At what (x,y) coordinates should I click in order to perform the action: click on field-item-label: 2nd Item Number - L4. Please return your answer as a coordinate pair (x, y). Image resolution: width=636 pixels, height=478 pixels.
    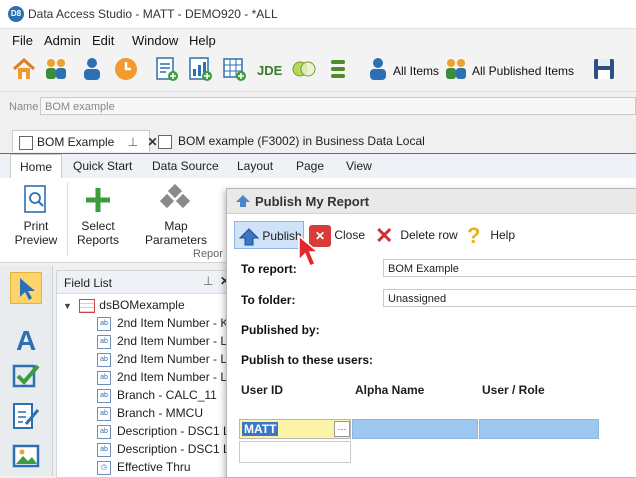
    Looking at the image, I should click on (175, 359).